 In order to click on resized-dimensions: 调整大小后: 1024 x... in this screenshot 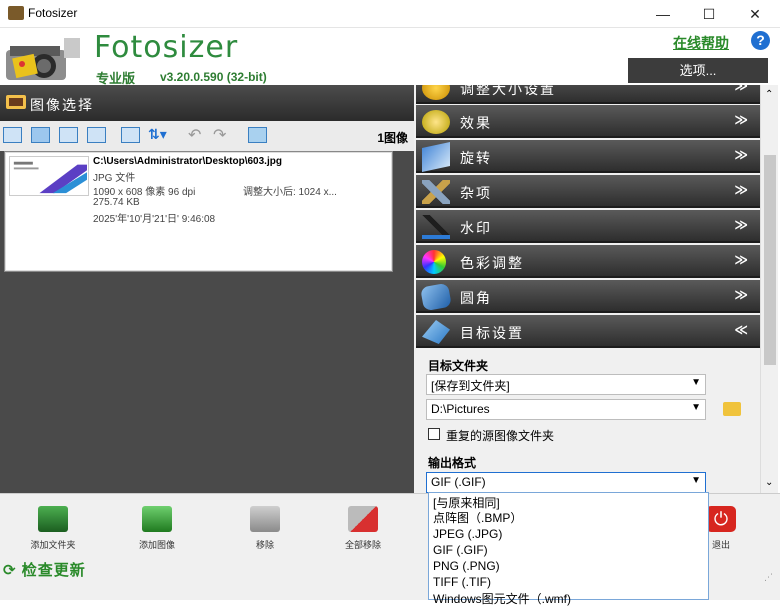, I will do `click(290, 192)`.